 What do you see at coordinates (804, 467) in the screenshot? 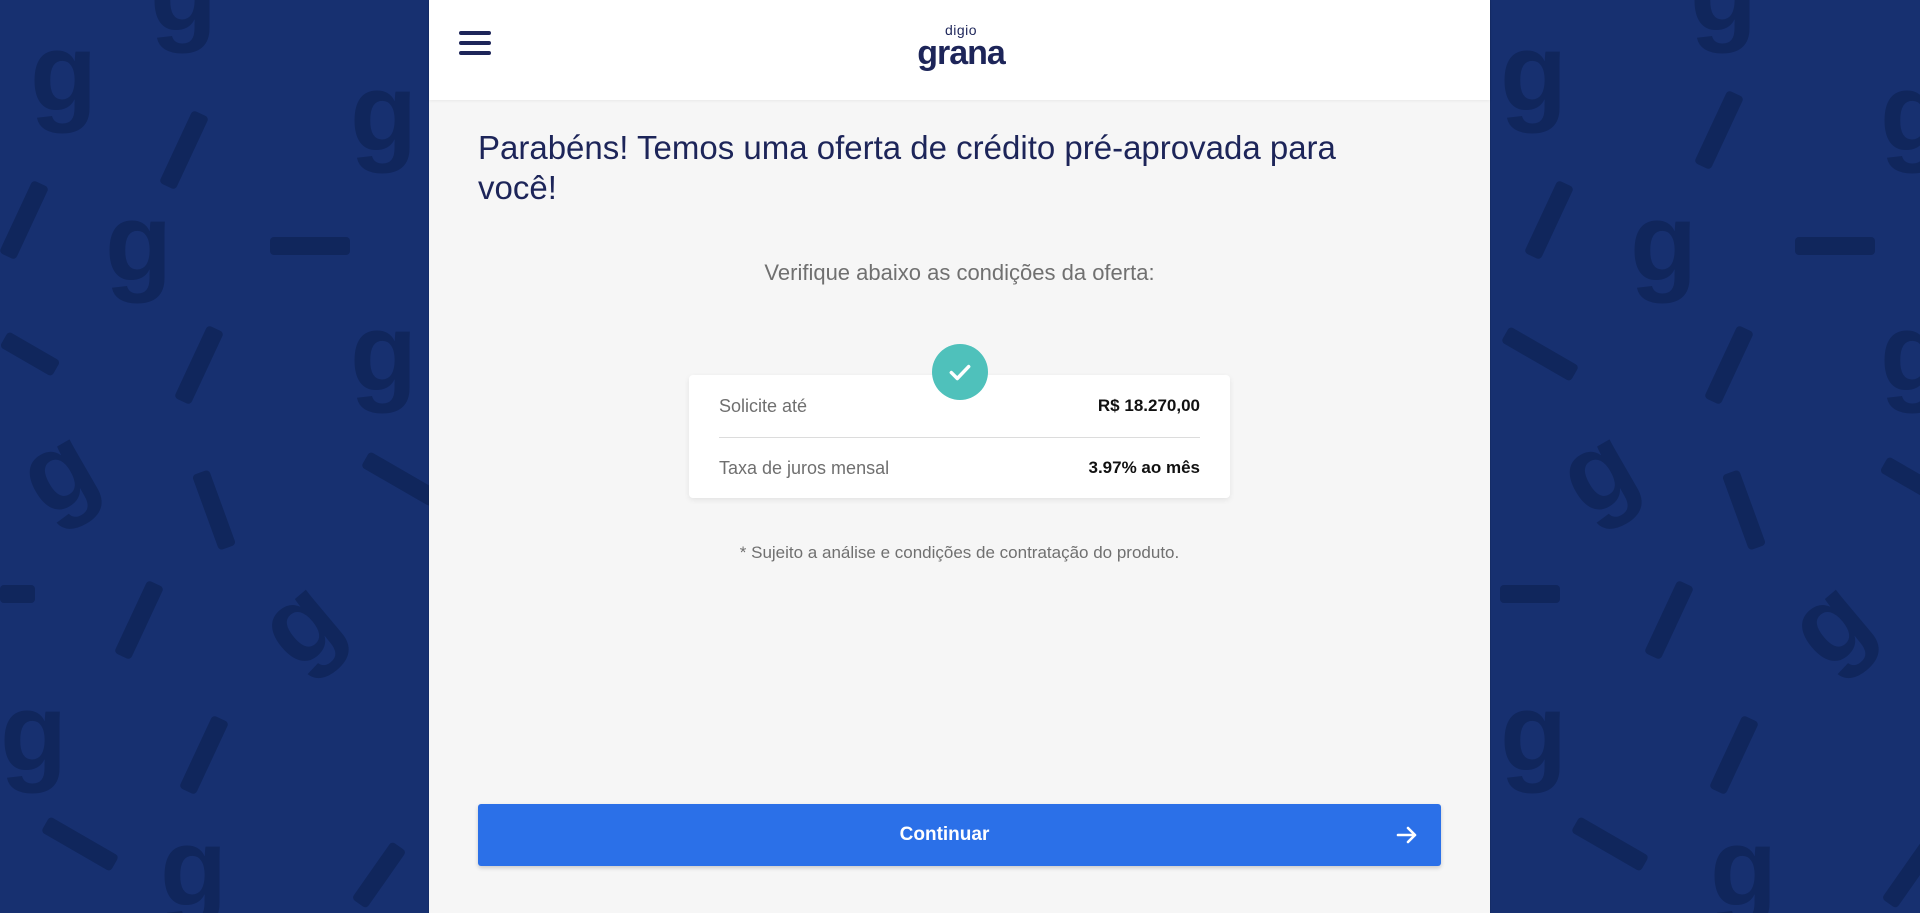
I see `offer-interest-label: Taxa de juros mensal` at bounding box center [804, 467].